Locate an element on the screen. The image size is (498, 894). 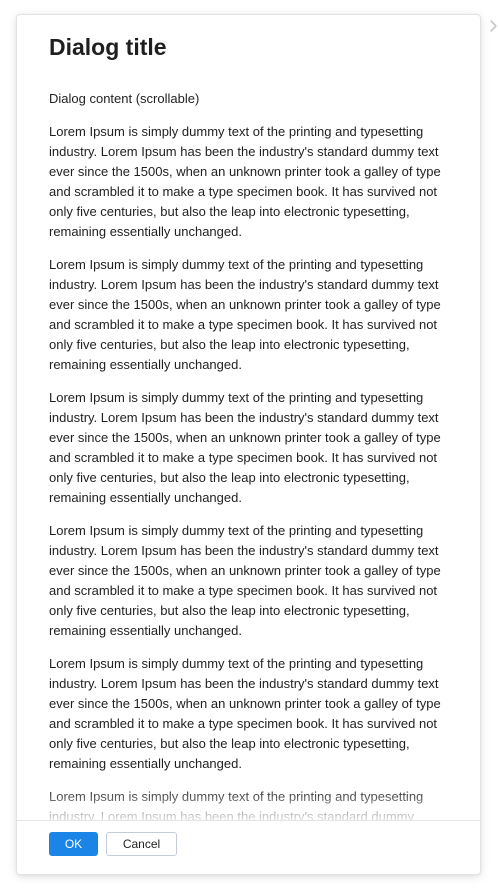
cancel-button: Cancel is located at coordinates (141, 844).